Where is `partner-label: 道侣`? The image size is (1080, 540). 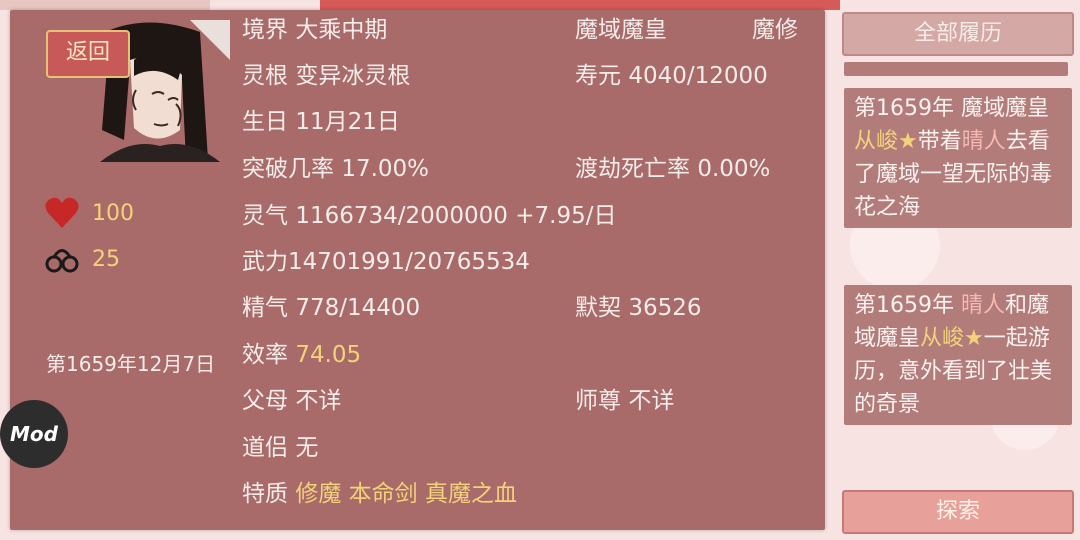
partner-label: 道侣 is located at coordinates (265, 448).